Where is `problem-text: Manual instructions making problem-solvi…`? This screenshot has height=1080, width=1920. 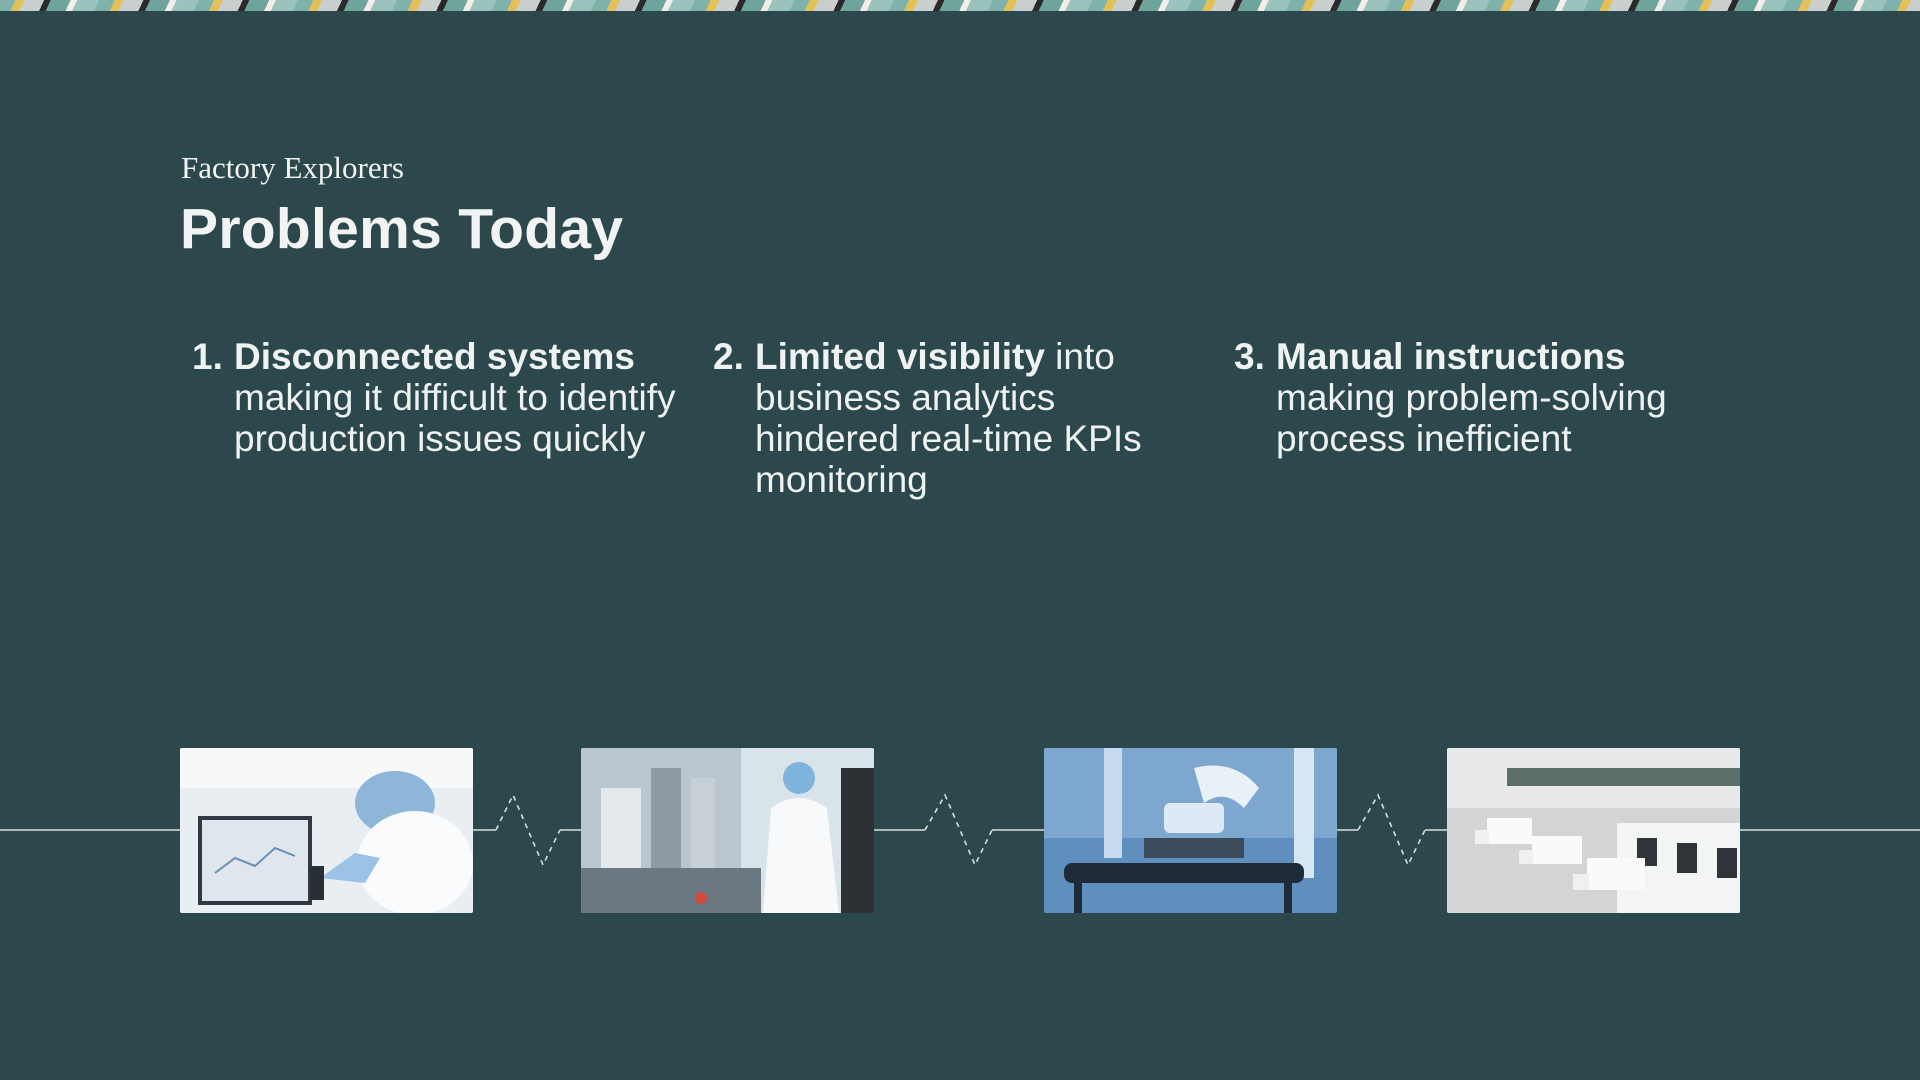
problem-text: Manual instructions making problem-solvi… is located at coordinates (1501, 397).